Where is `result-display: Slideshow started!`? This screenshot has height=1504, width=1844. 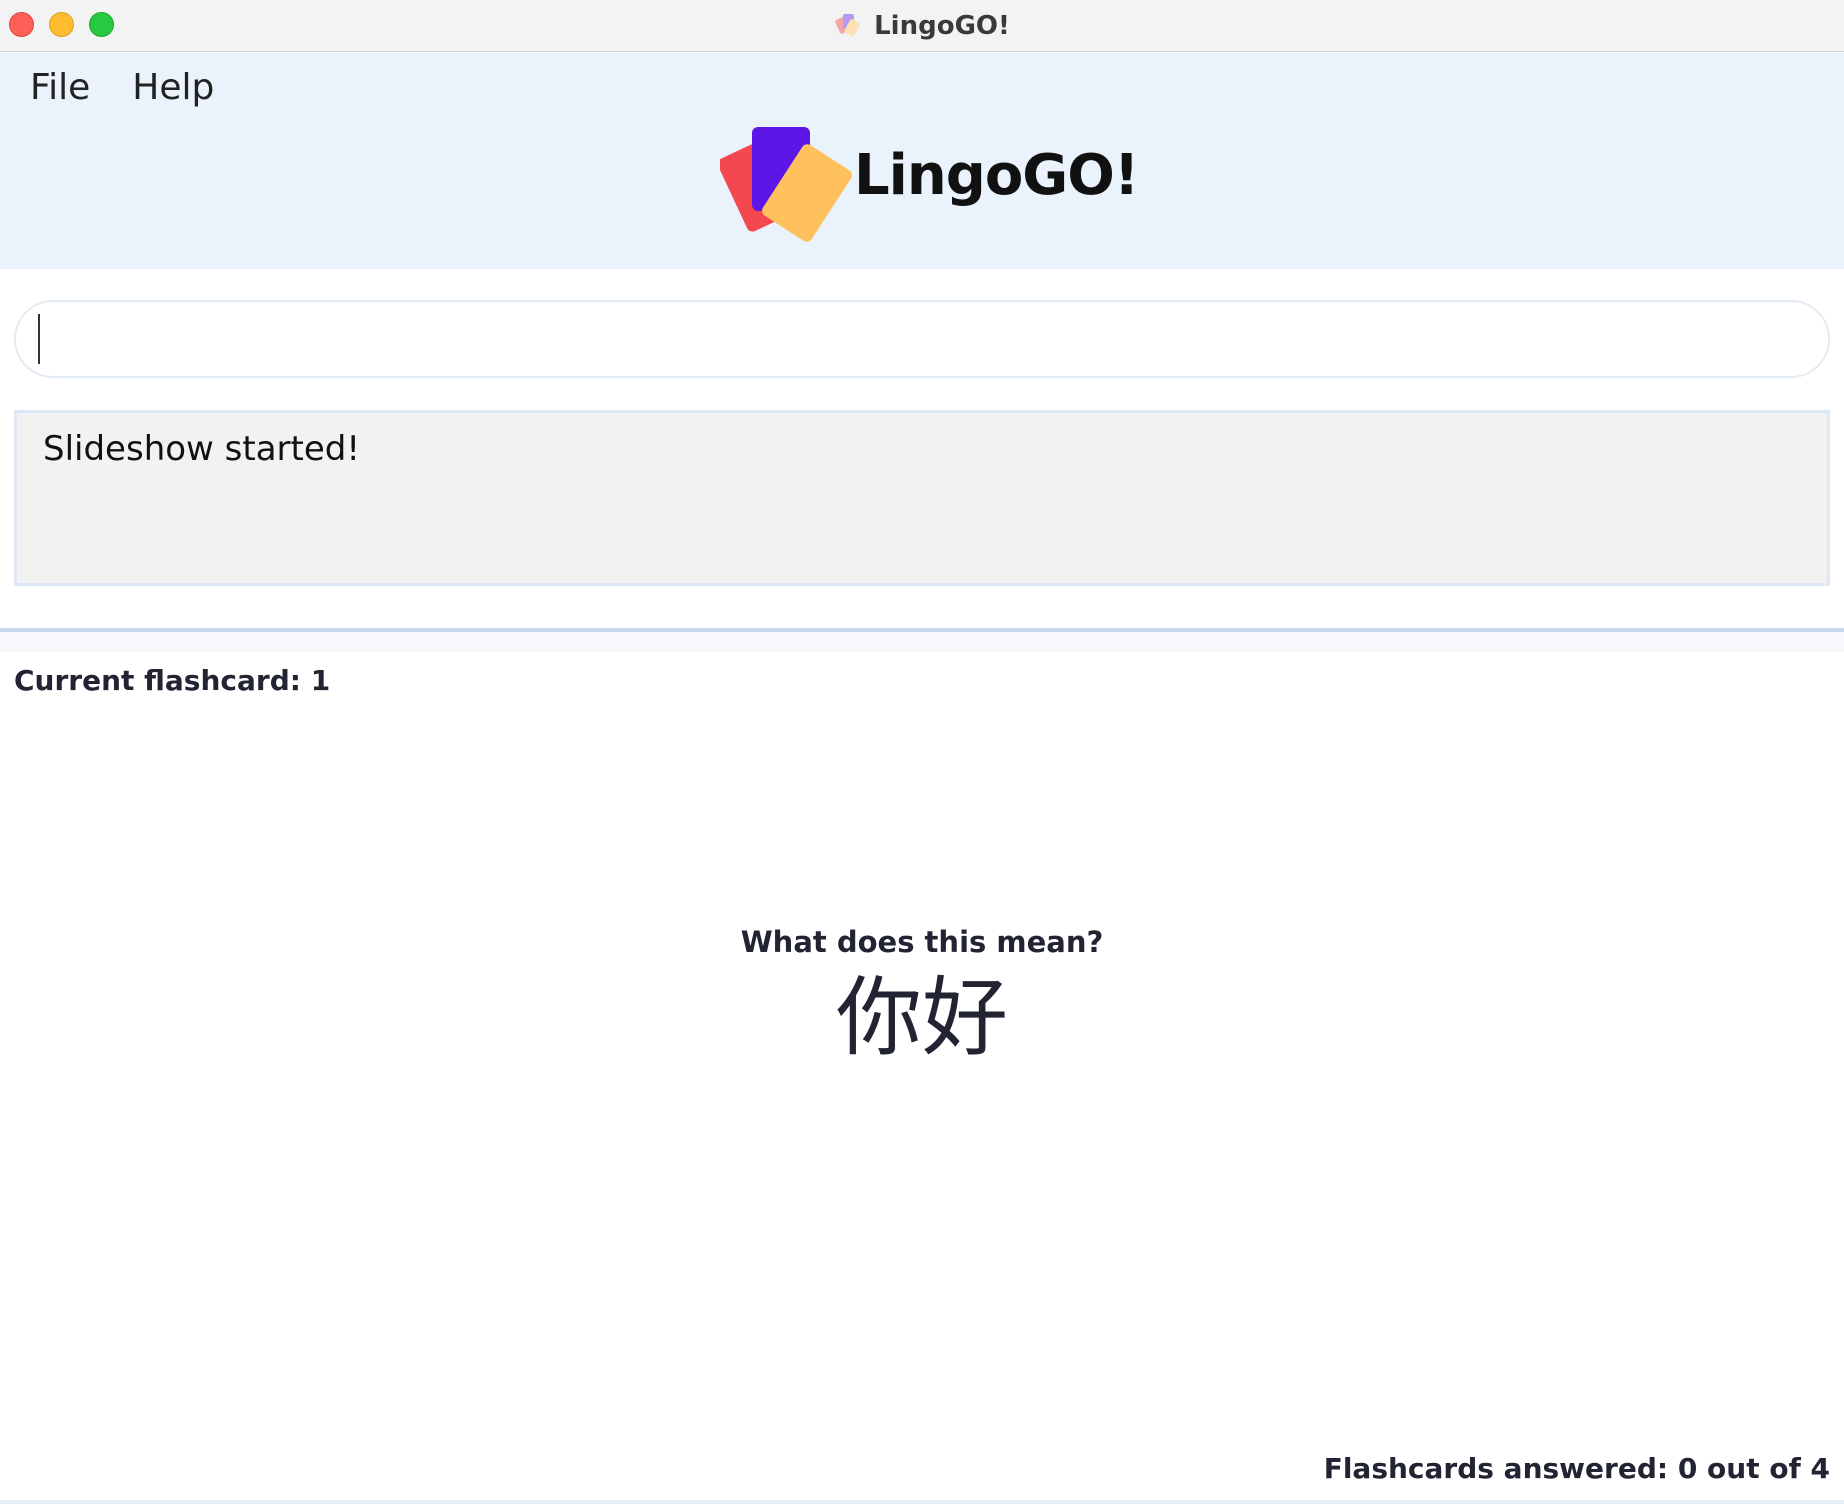
result-display: Slideshow started! is located at coordinates (922, 498).